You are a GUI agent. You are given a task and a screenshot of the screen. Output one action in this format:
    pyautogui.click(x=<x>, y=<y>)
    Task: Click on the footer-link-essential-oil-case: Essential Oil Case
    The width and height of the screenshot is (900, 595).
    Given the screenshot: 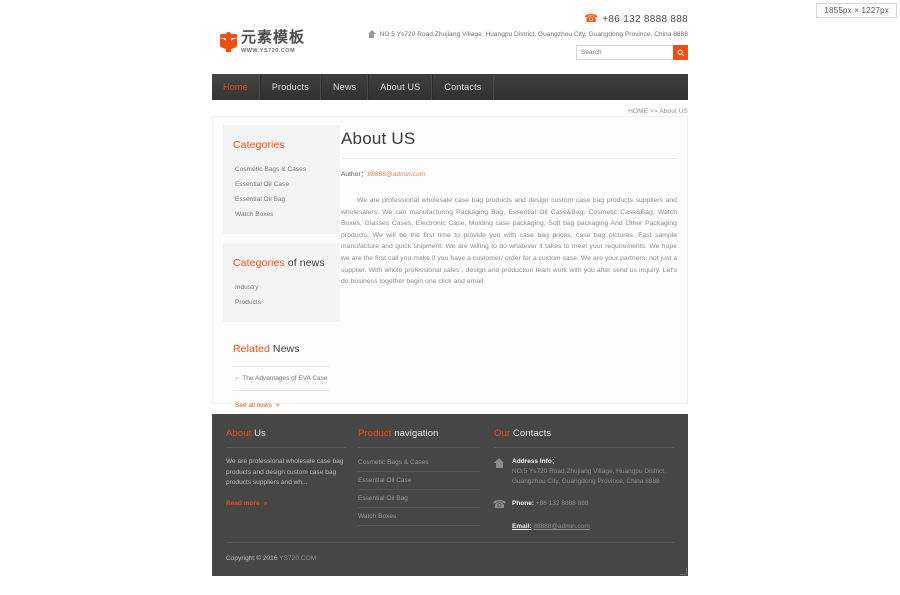 What is the action you would take?
    pyautogui.click(x=419, y=481)
    